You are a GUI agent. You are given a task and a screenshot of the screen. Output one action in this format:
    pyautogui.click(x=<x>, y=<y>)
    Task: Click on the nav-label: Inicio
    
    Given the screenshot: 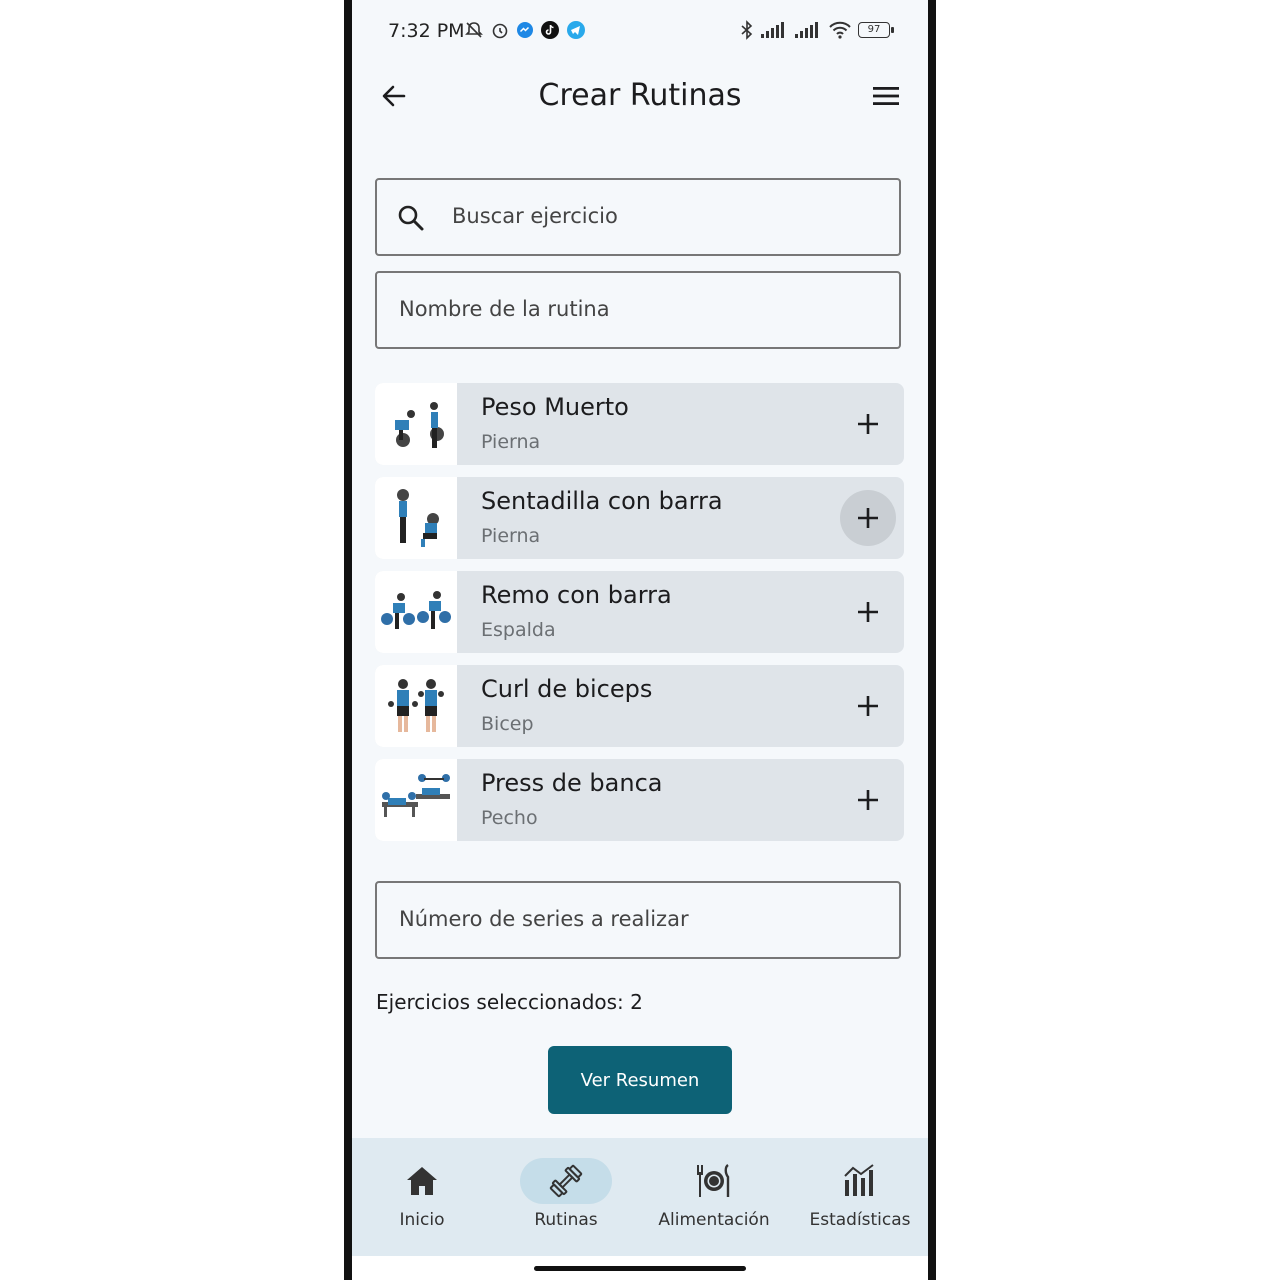 What is the action you would take?
    pyautogui.click(x=422, y=1220)
    